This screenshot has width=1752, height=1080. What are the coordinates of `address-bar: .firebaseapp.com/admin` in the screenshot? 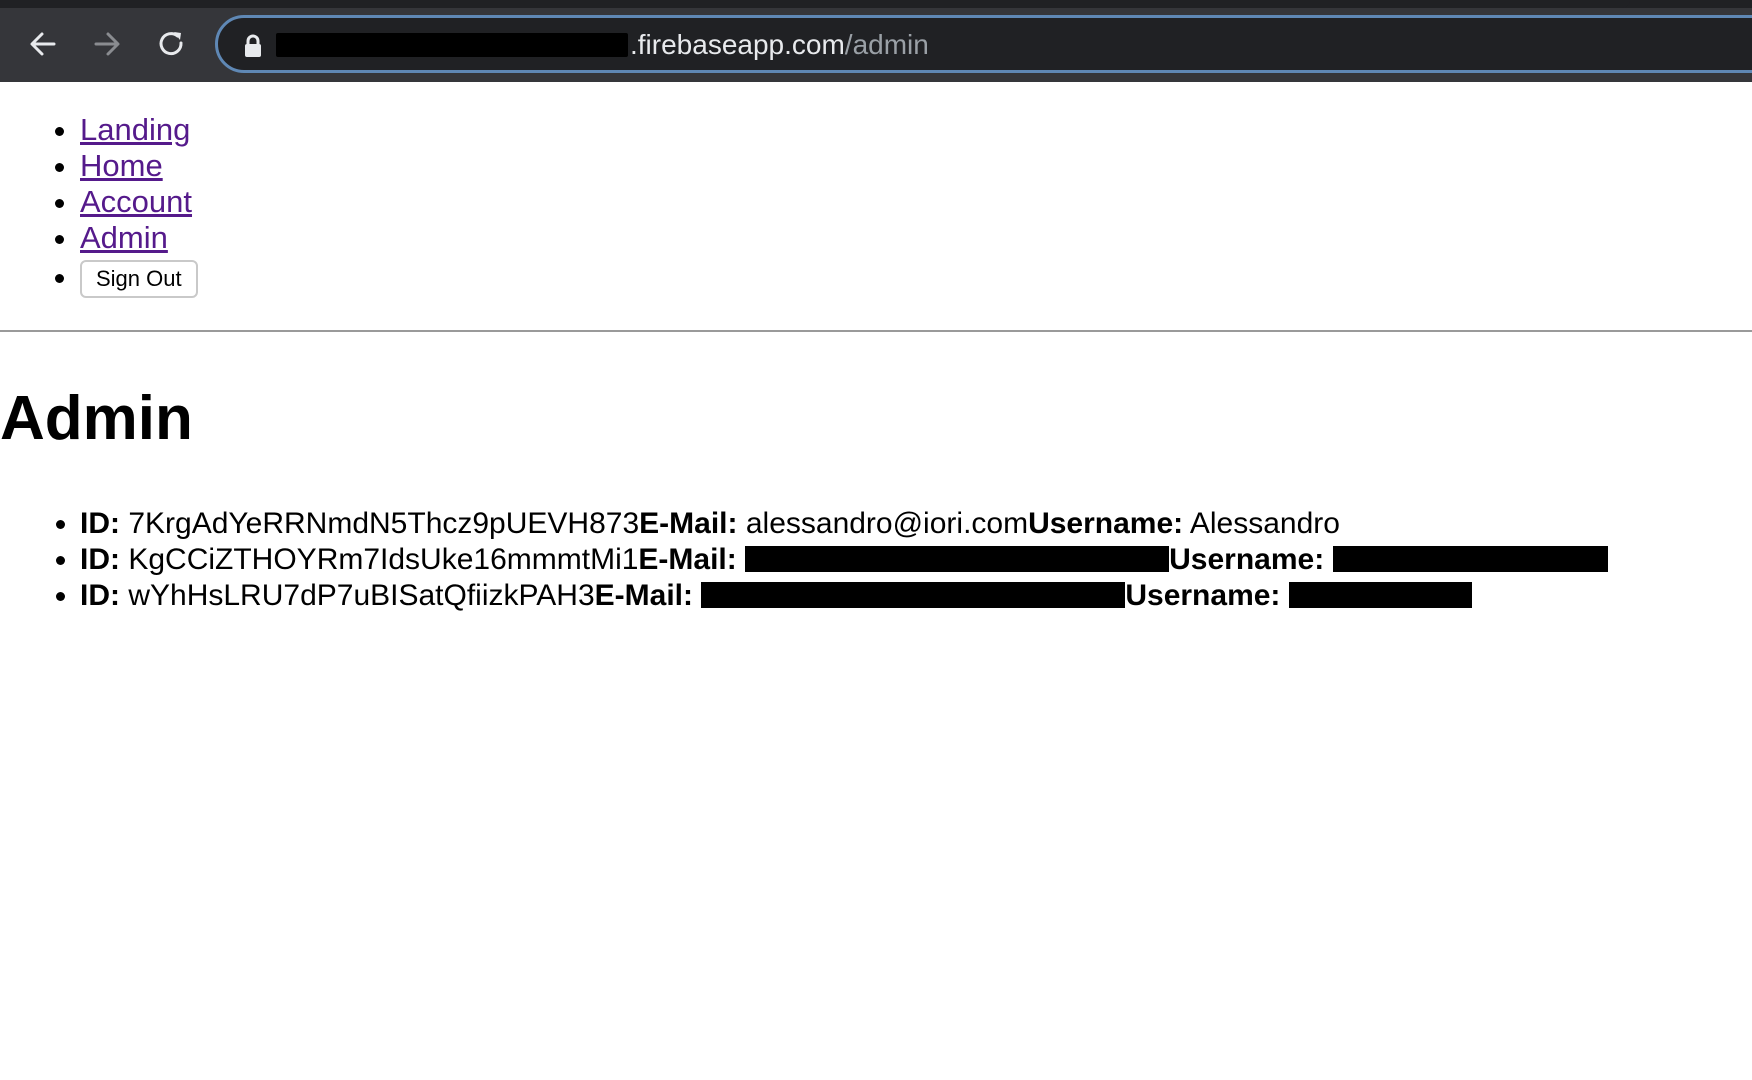 It's located at (983, 44).